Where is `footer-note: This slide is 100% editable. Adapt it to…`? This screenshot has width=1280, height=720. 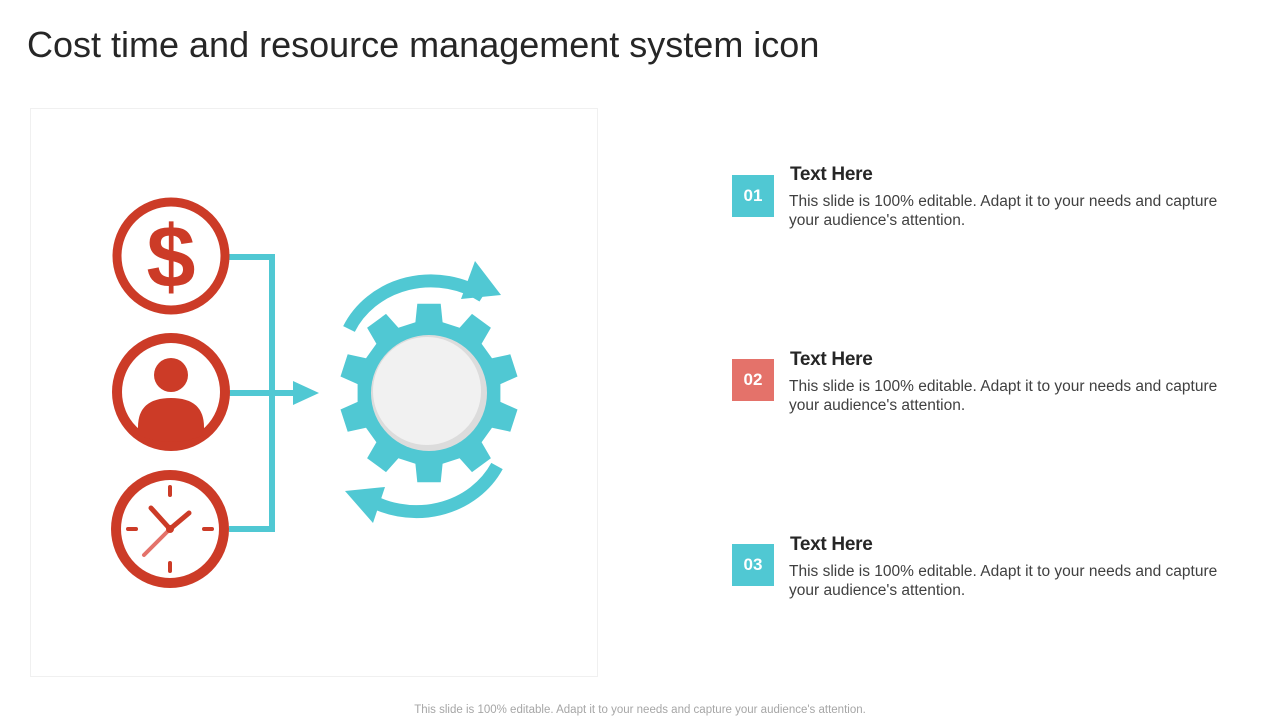 footer-note: This slide is 100% editable. Adapt it to… is located at coordinates (640, 710).